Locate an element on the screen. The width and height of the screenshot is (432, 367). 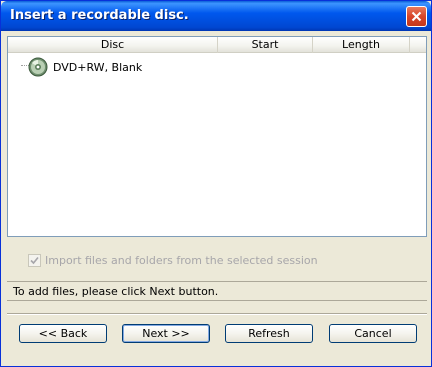
back-button: << Back is located at coordinates (63, 333).